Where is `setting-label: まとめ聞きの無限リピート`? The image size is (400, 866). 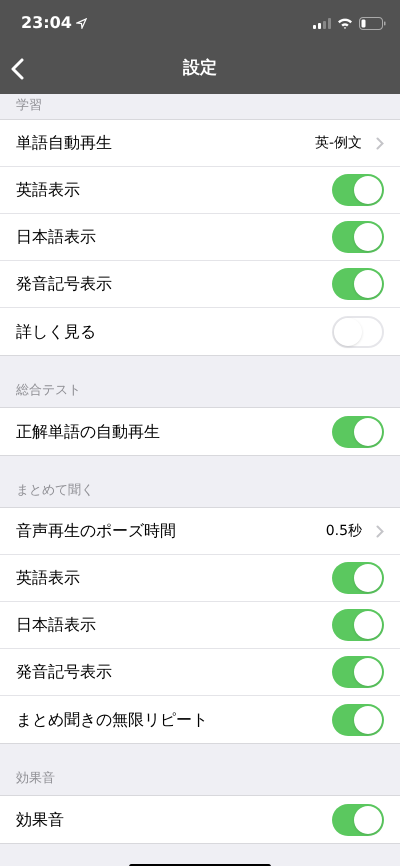
setting-label: まとめ聞きの無限リピート is located at coordinates (112, 719).